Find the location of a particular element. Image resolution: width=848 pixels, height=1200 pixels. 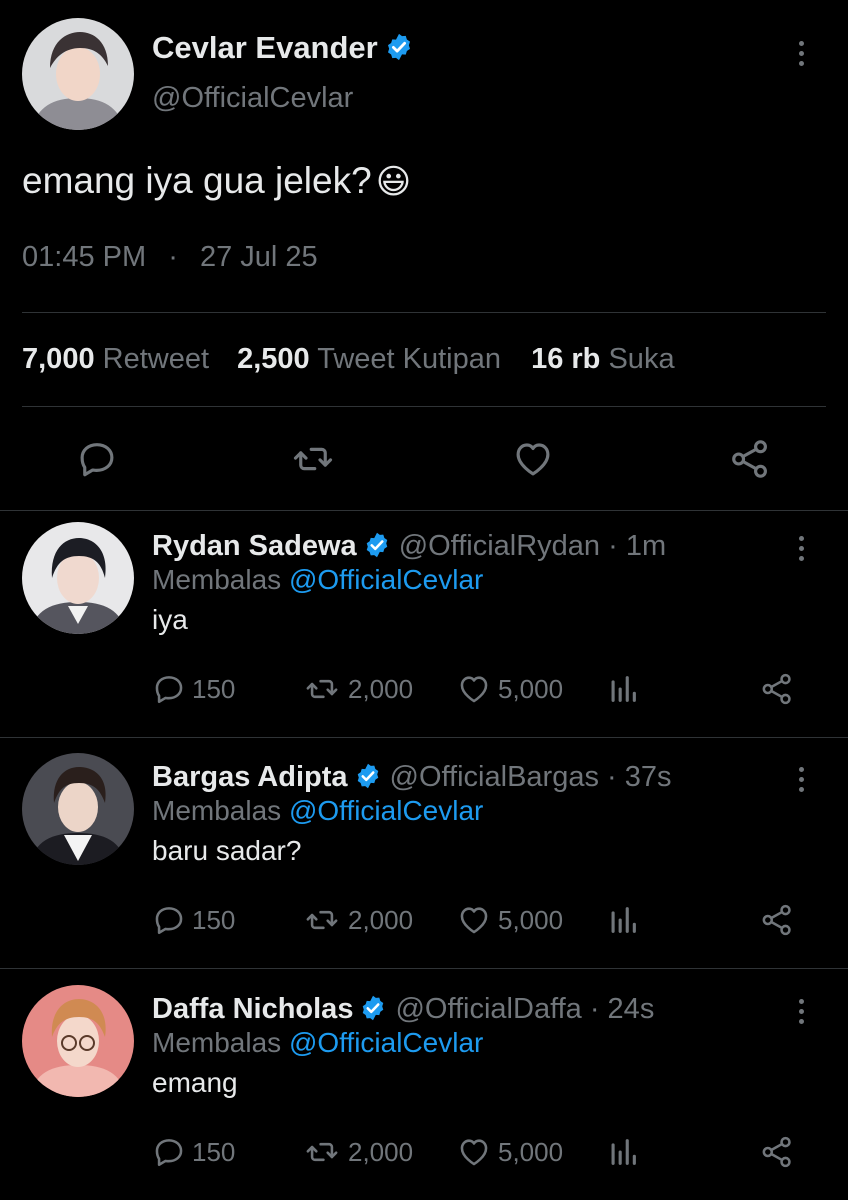

author-name: Cevlar Evander is located at coordinates (283, 48).